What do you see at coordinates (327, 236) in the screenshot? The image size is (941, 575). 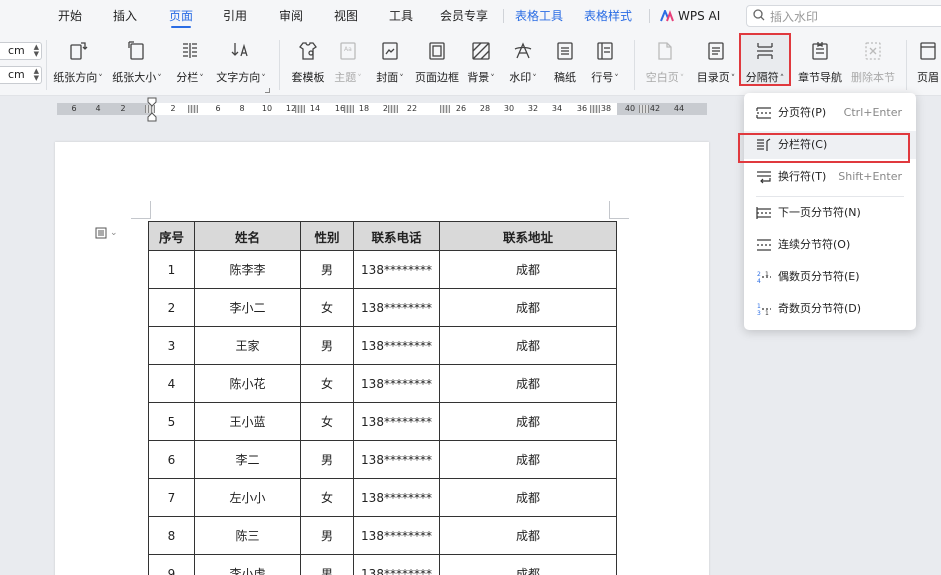 I see `table-header-cell: 性别` at bounding box center [327, 236].